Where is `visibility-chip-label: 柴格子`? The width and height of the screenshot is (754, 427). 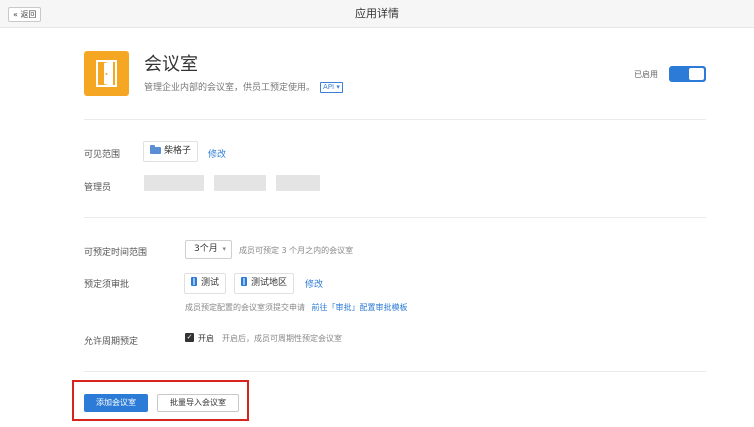
visibility-chip-label: 柴格子 is located at coordinates (178, 151).